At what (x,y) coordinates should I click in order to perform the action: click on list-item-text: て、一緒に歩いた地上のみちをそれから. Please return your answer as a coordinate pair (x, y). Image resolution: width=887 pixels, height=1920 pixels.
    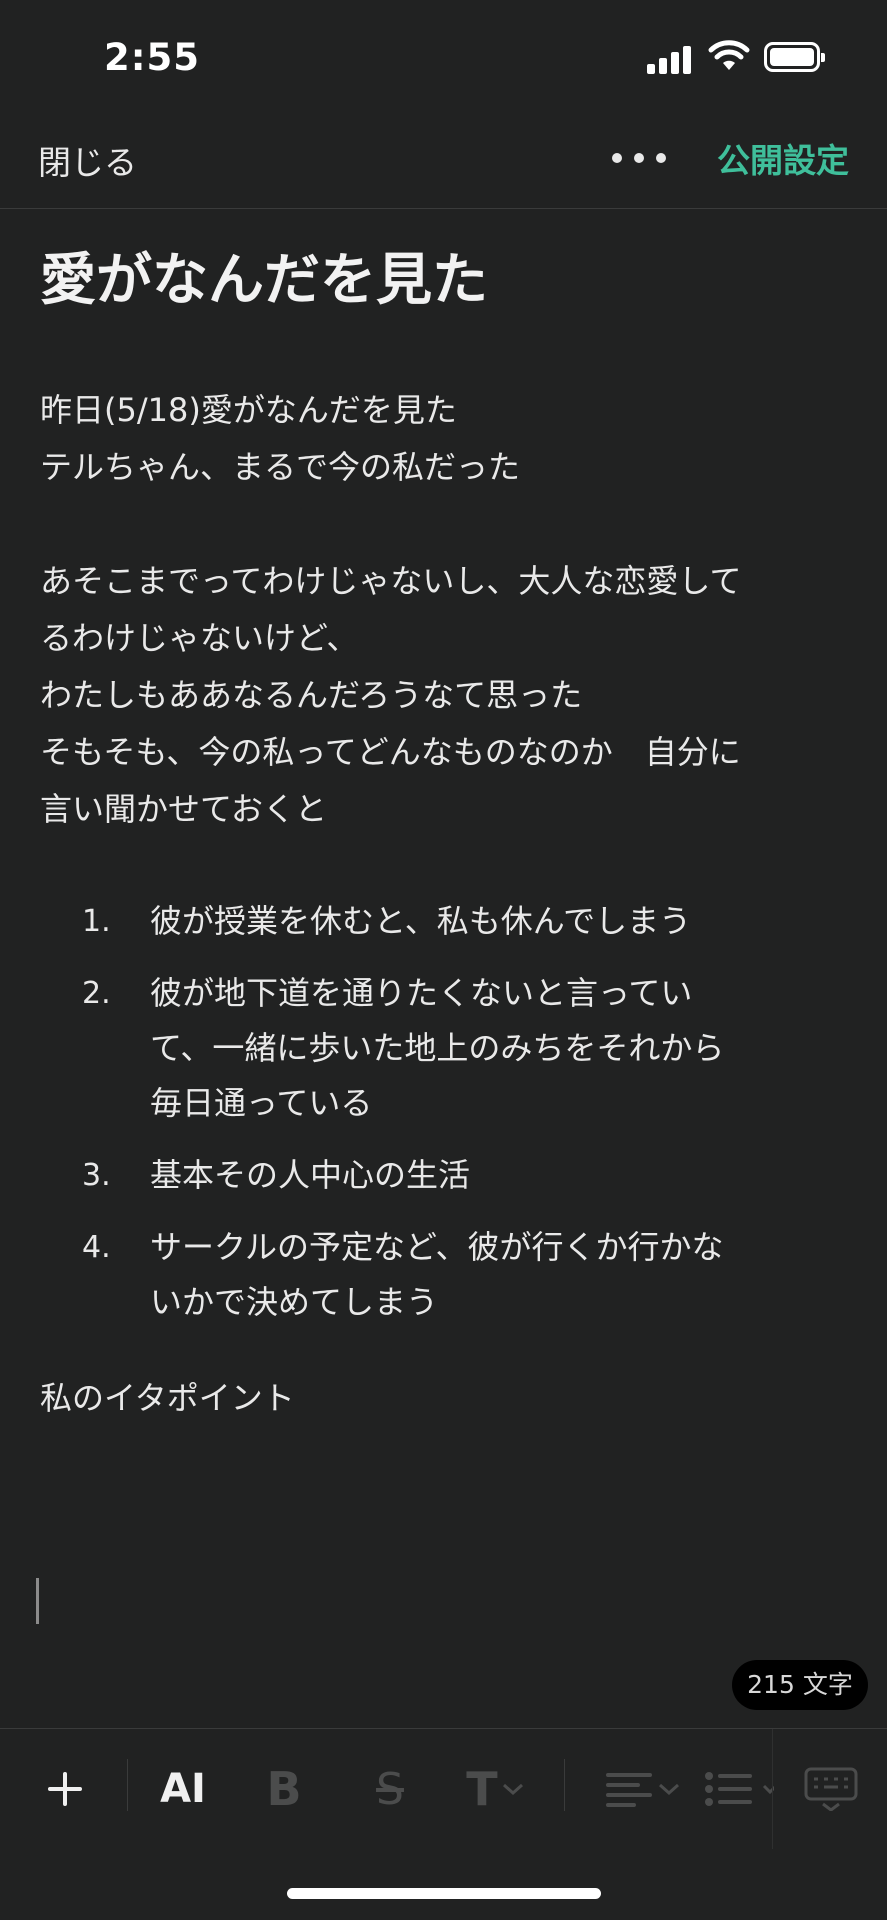
    Looking at the image, I should click on (437, 1048).